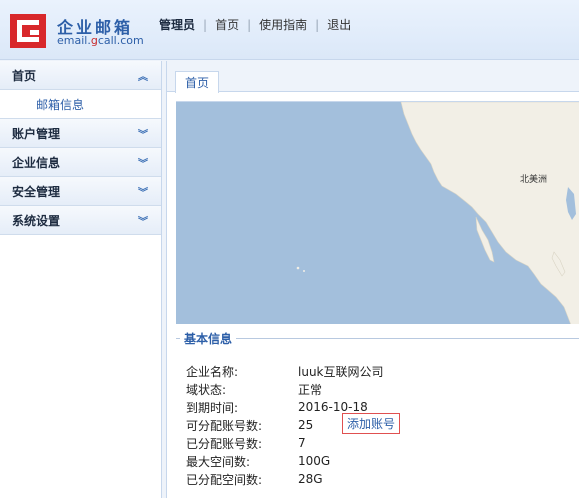 The image size is (579, 498). Describe the element at coordinates (80, 162) in the screenshot. I see `sidebar-group-company: 企业信息 ︾` at that location.